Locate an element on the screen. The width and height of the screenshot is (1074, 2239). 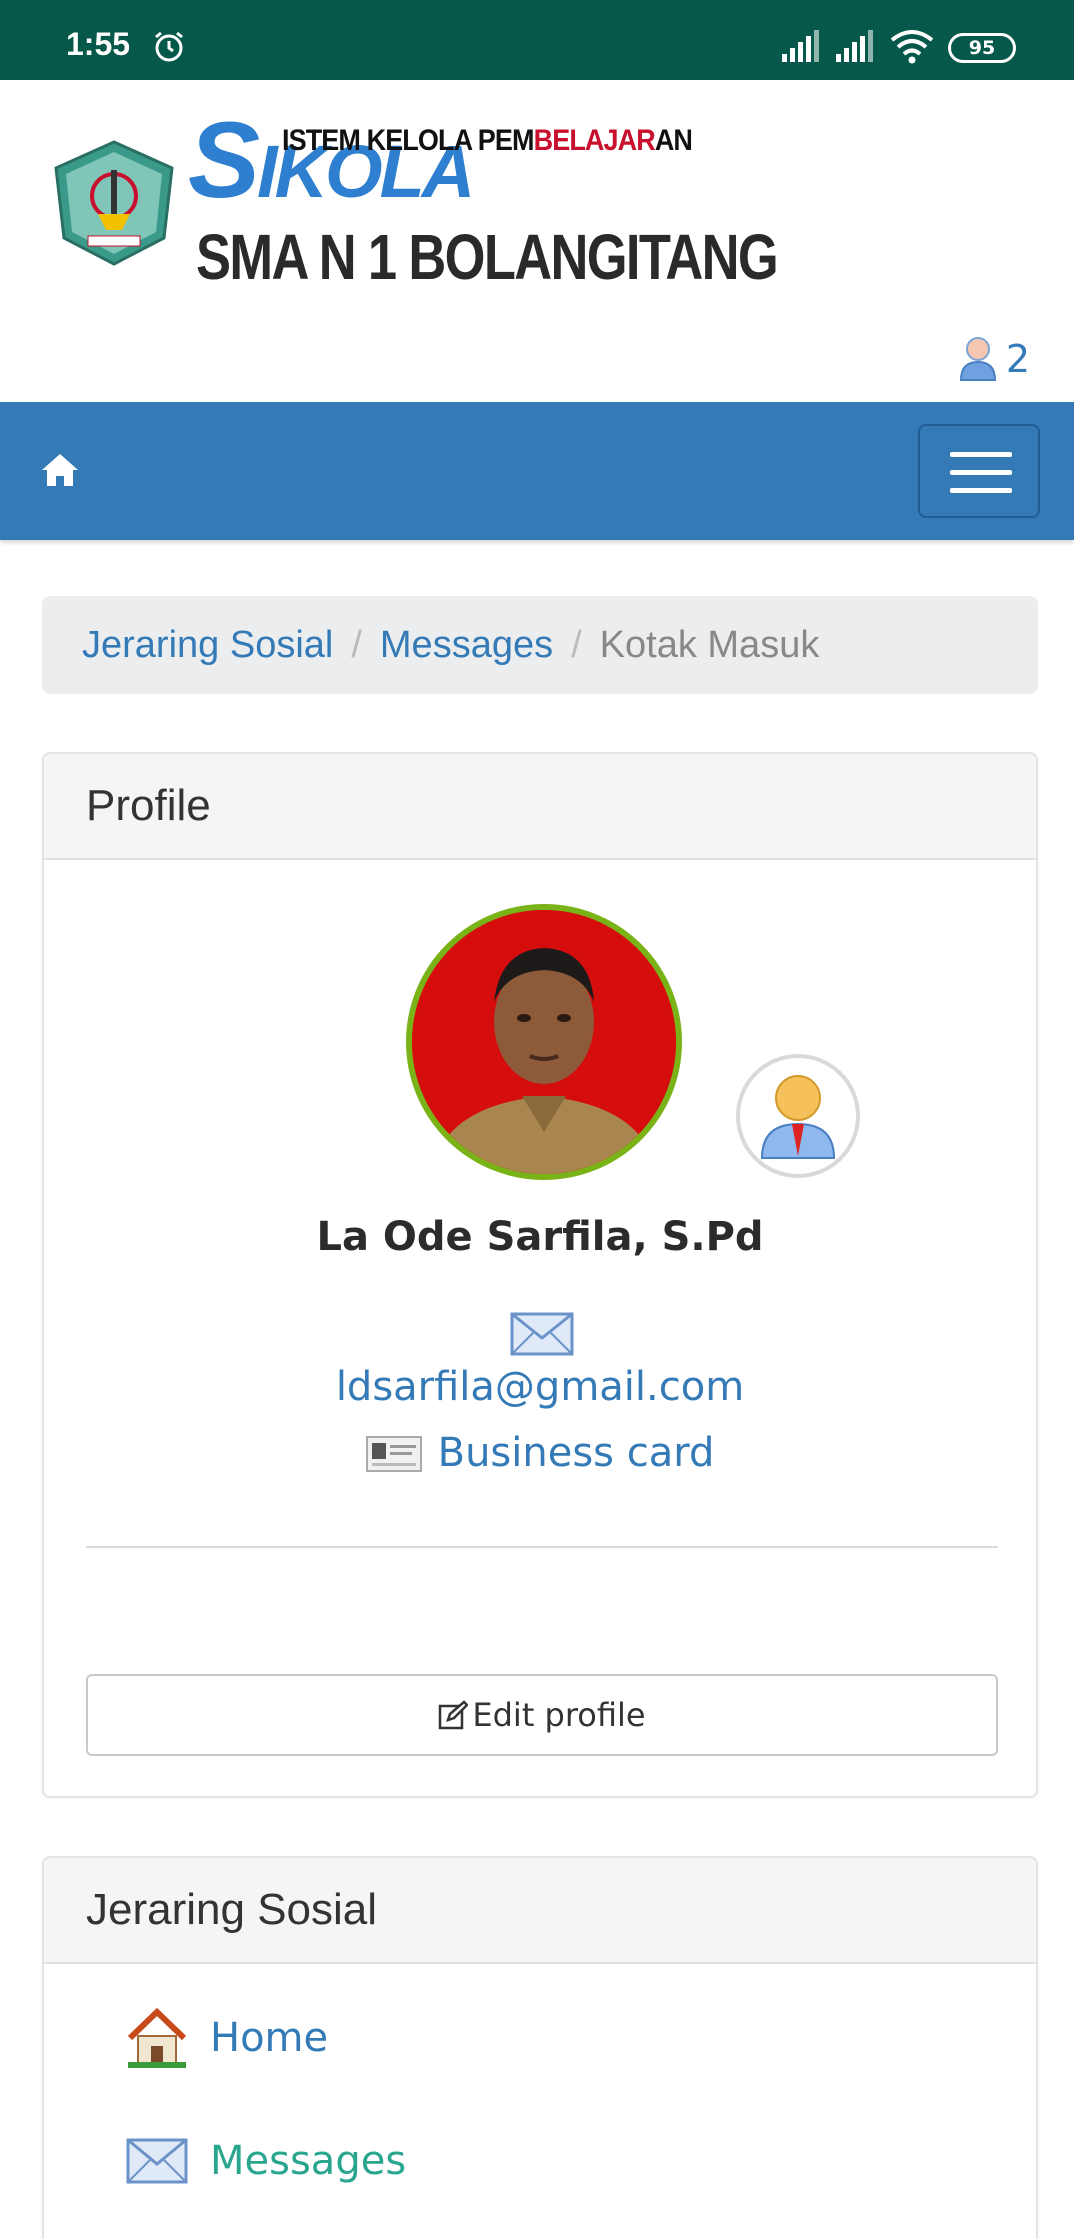
house-icon is located at coordinates (157, 2038).